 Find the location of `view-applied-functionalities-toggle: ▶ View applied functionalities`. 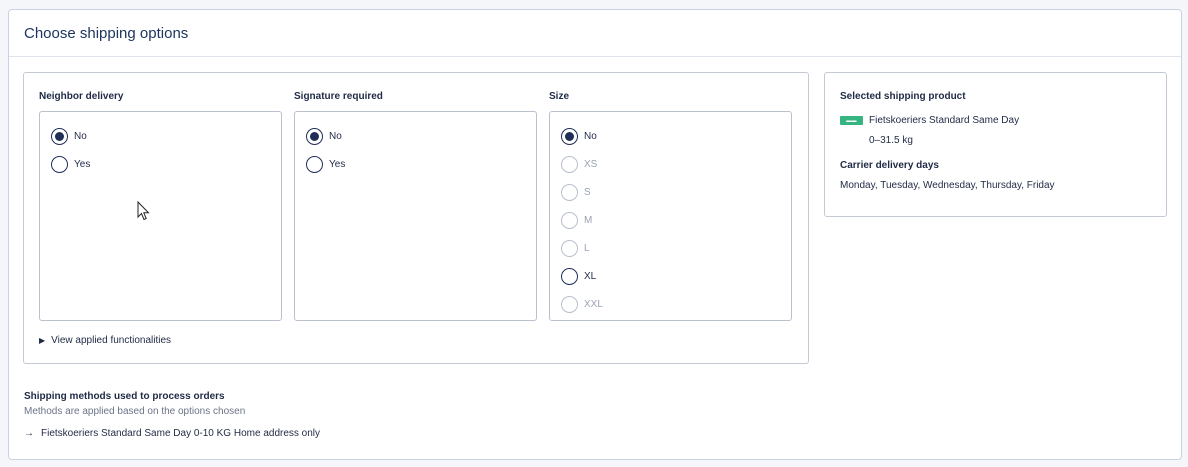

view-applied-functionalities-toggle: ▶ View applied functionalities is located at coordinates (105, 340).